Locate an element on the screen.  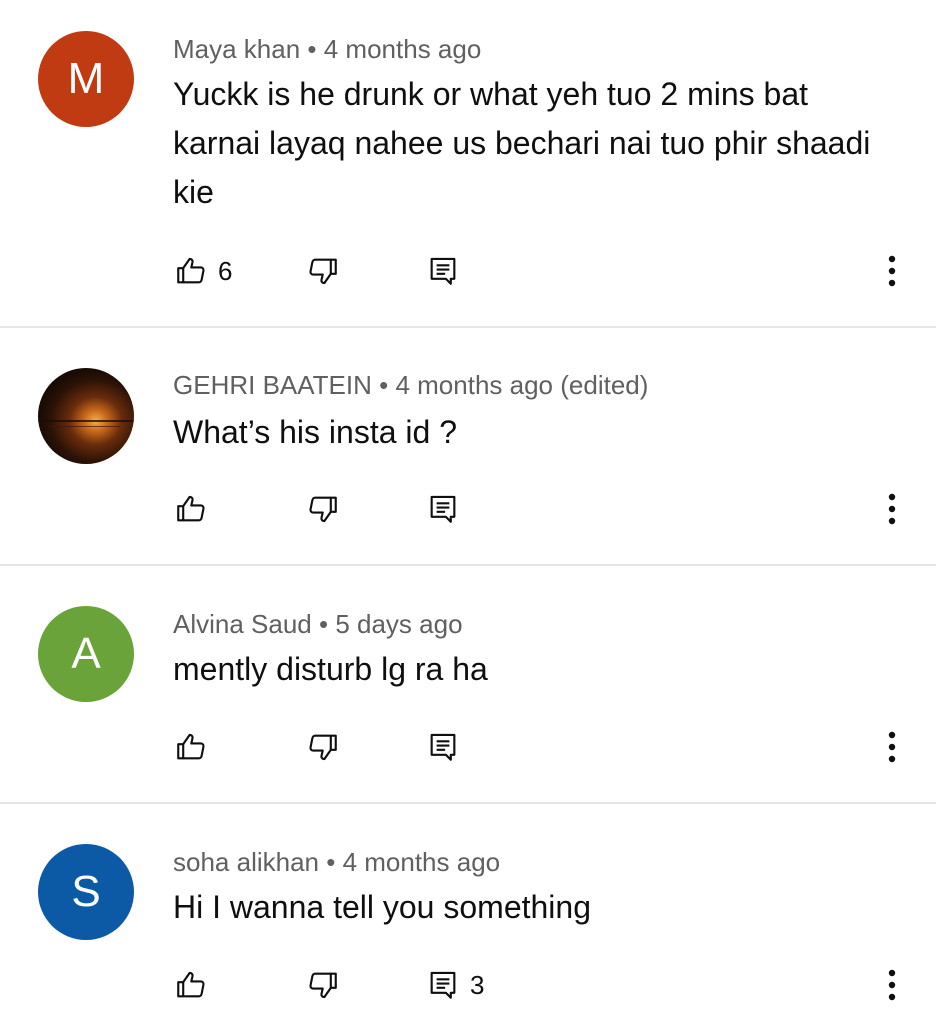
like-button: 6 is located at coordinates (203, 271).